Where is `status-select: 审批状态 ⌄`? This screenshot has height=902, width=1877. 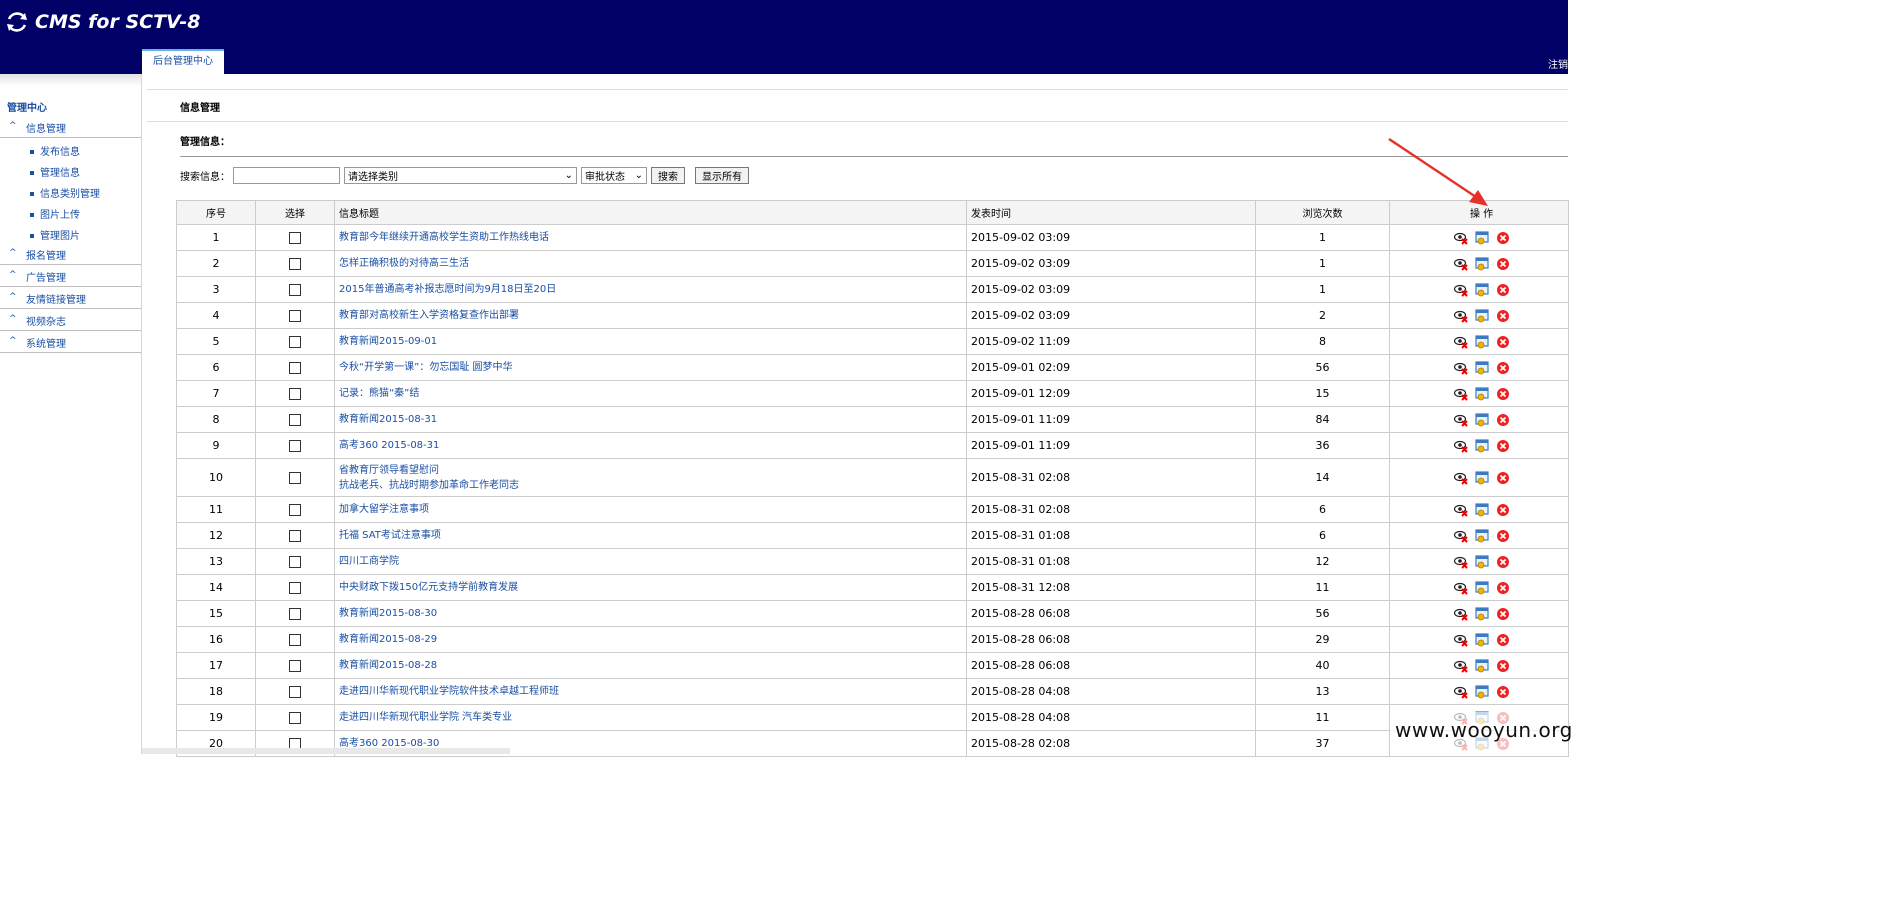 status-select: 审批状态 ⌄ is located at coordinates (614, 175).